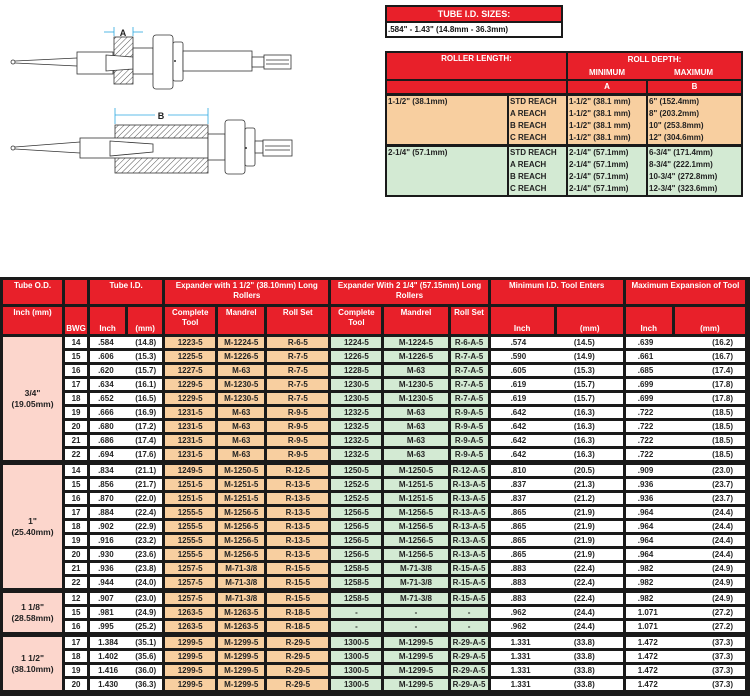 The image size is (750, 700). Describe the element at coordinates (650, 628) in the screenshot. I see `max-expansion-inch: 1.071` at that location.